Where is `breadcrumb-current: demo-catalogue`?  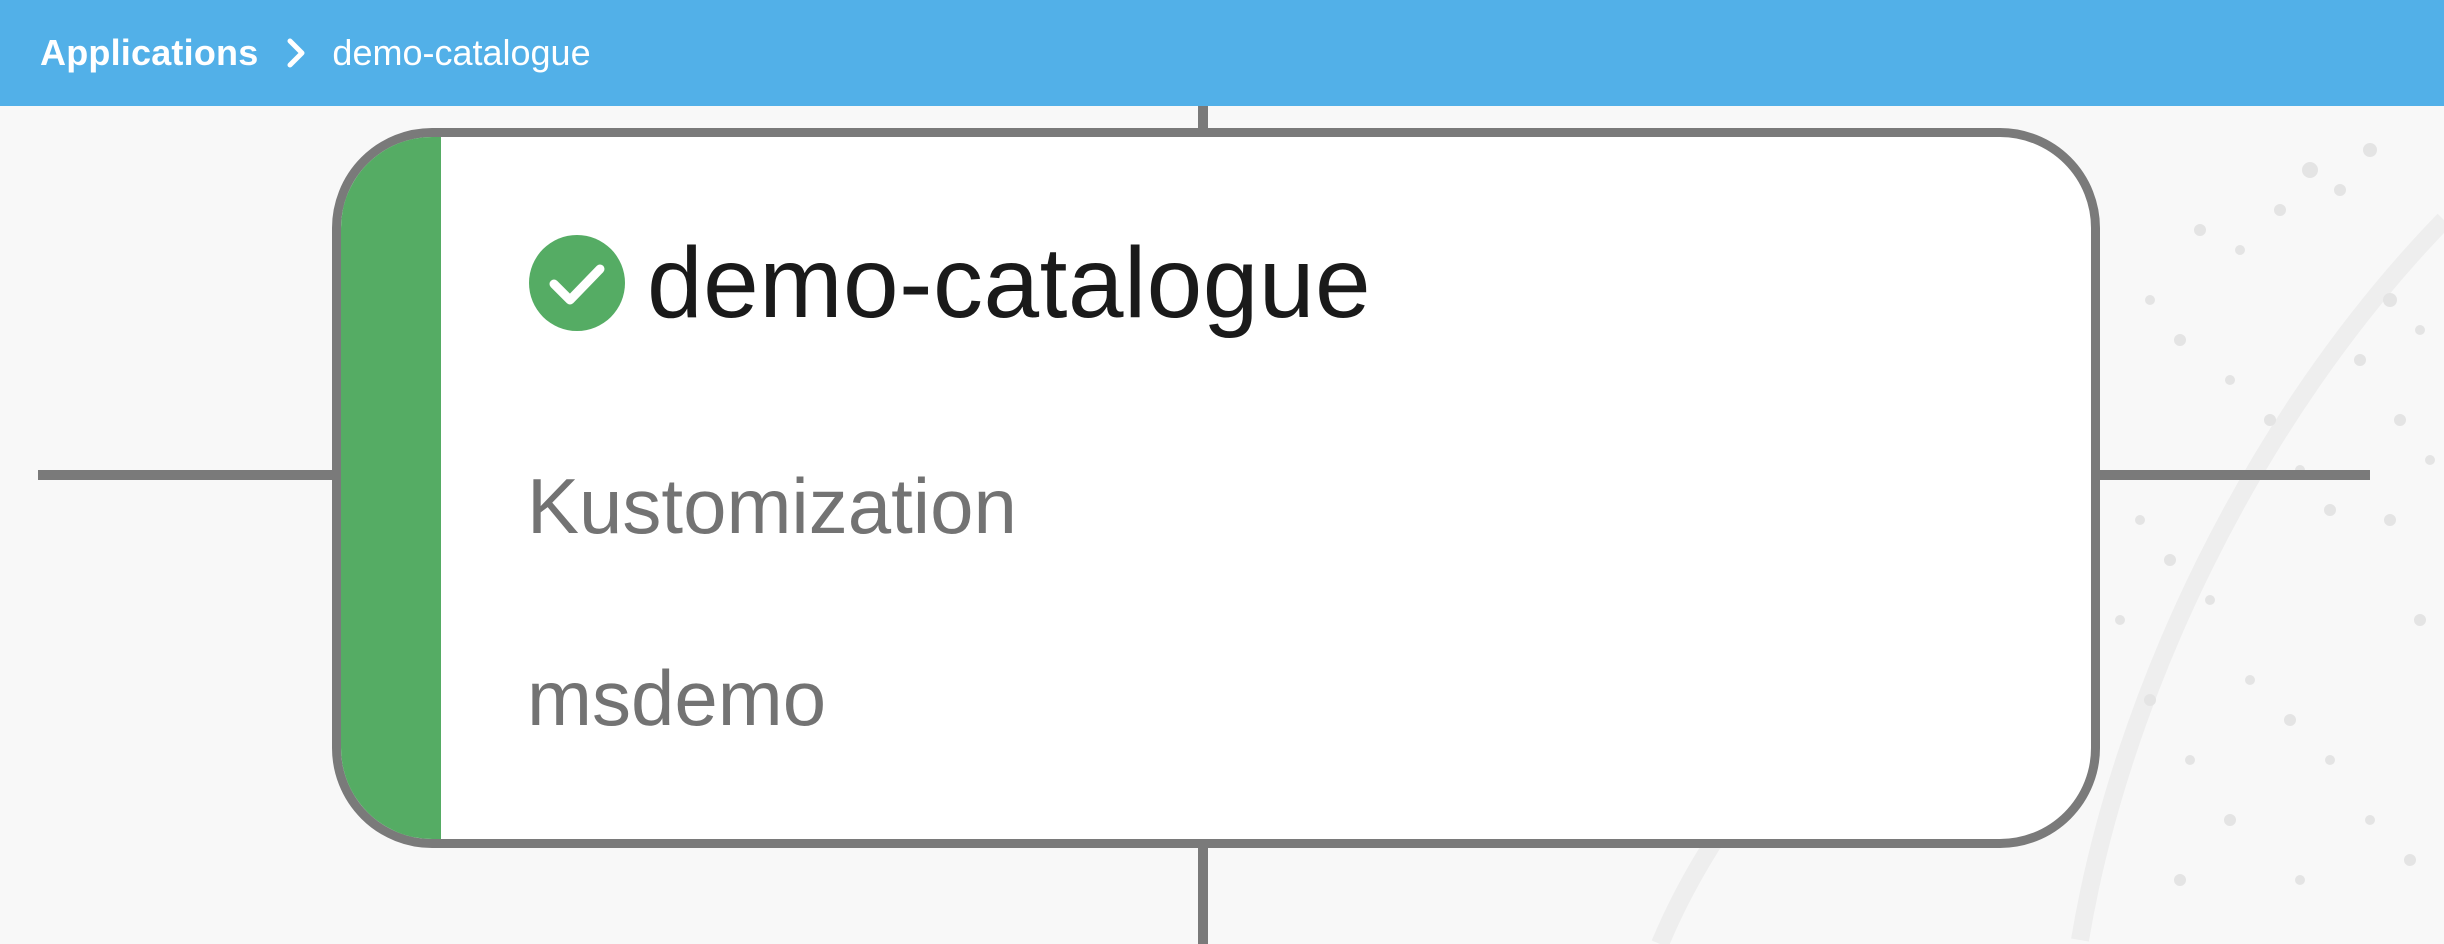
breadcrumb-current: demo-catalogue is located at coordinates (461, 52).